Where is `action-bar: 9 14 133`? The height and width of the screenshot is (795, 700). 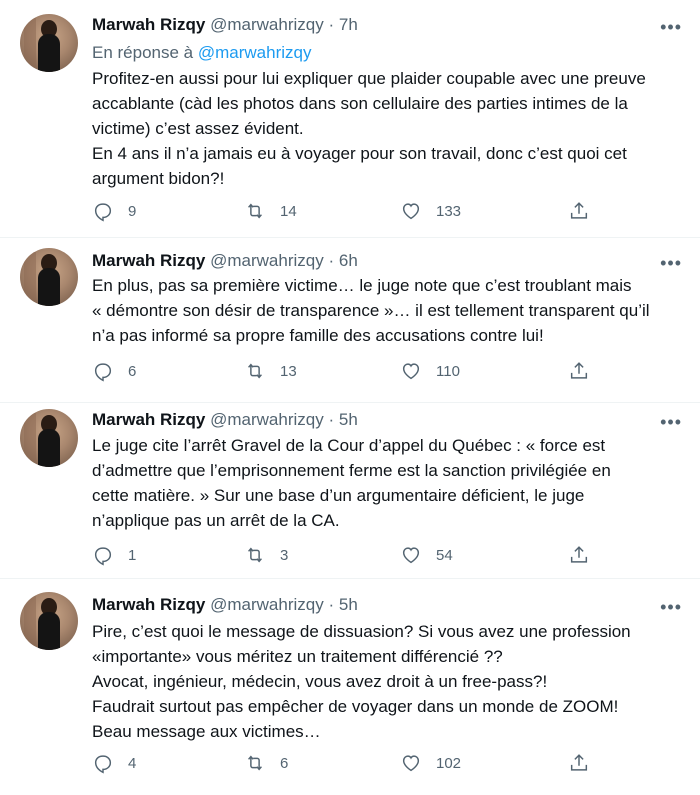
action-bar: 9 14 133 is located at coordinates (342, 211).